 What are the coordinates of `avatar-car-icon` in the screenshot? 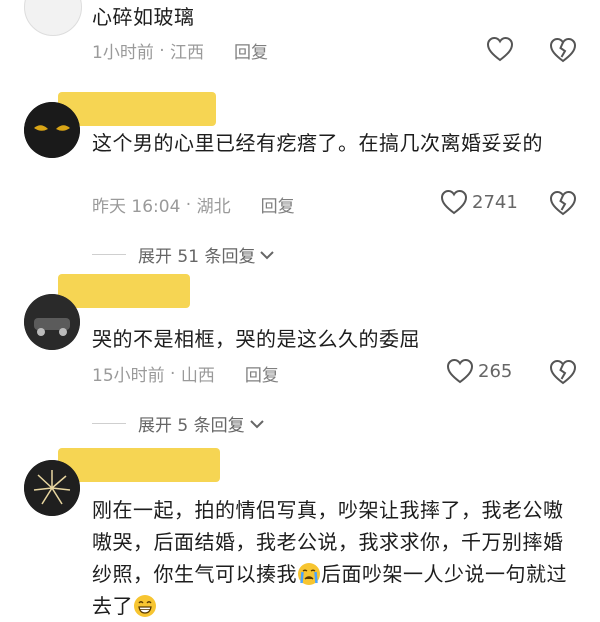 It's located at (52, 322).